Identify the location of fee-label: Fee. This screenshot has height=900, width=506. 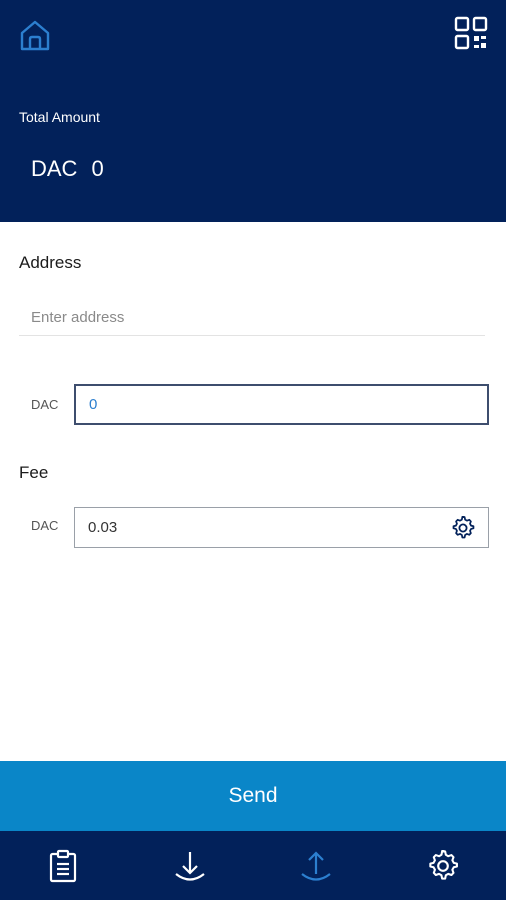
(34, 472).